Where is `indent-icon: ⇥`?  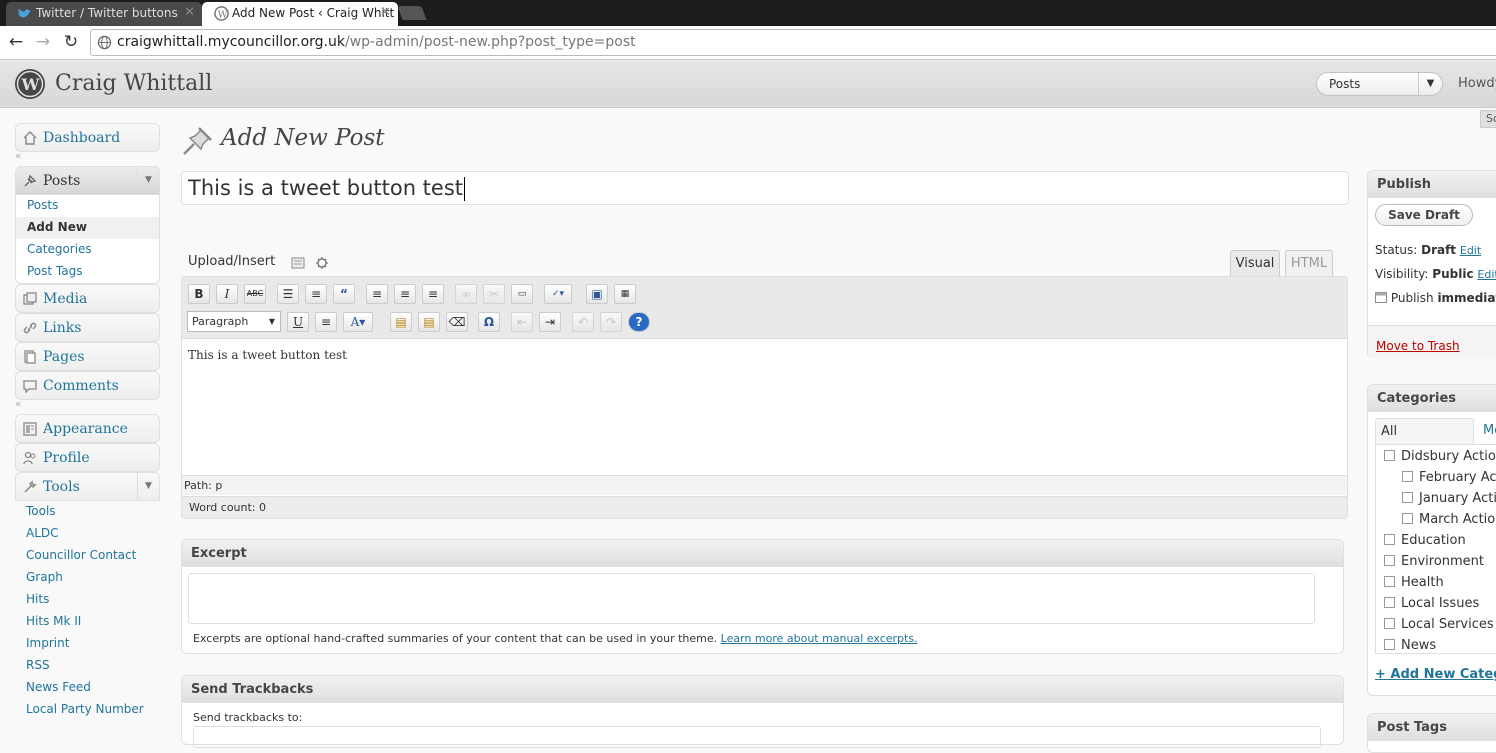
indent-icon: ⇥ is located at coordinates (550, 322).